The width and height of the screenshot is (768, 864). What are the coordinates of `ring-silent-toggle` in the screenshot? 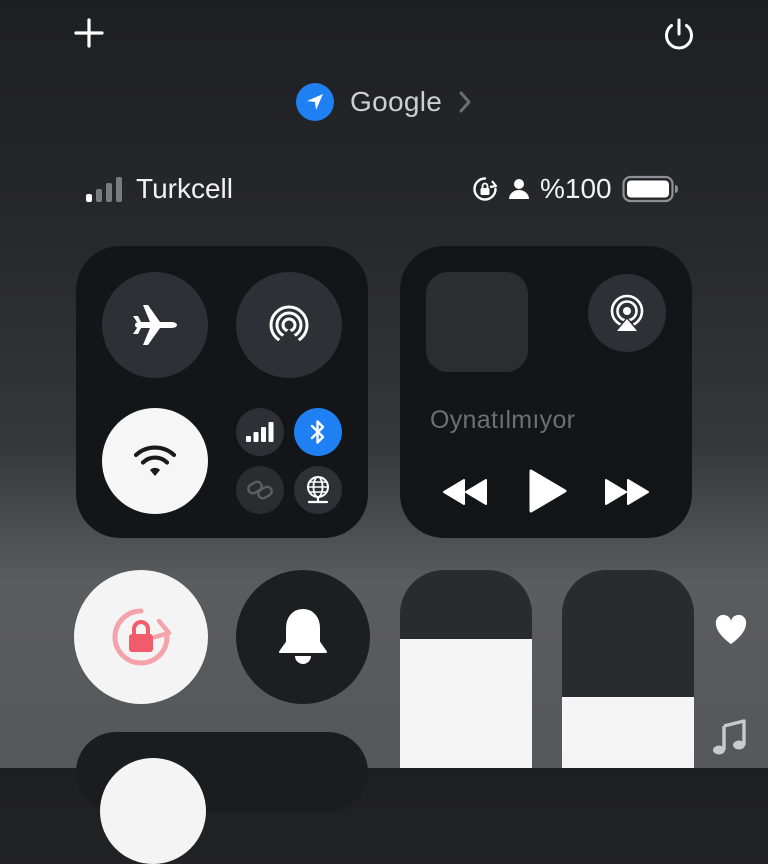 It's located at (303, 637).